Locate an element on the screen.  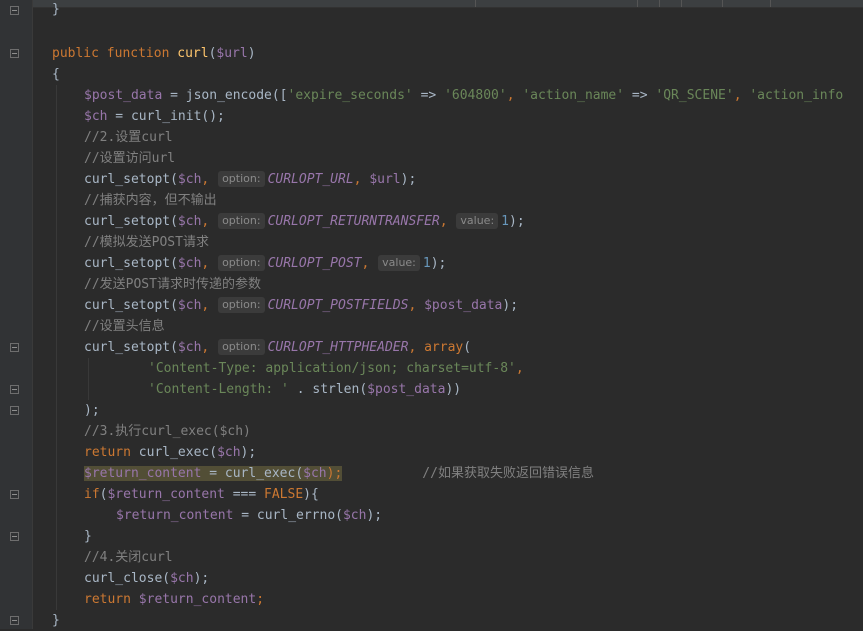
gutter-divider is located at coordinates (32, 314).